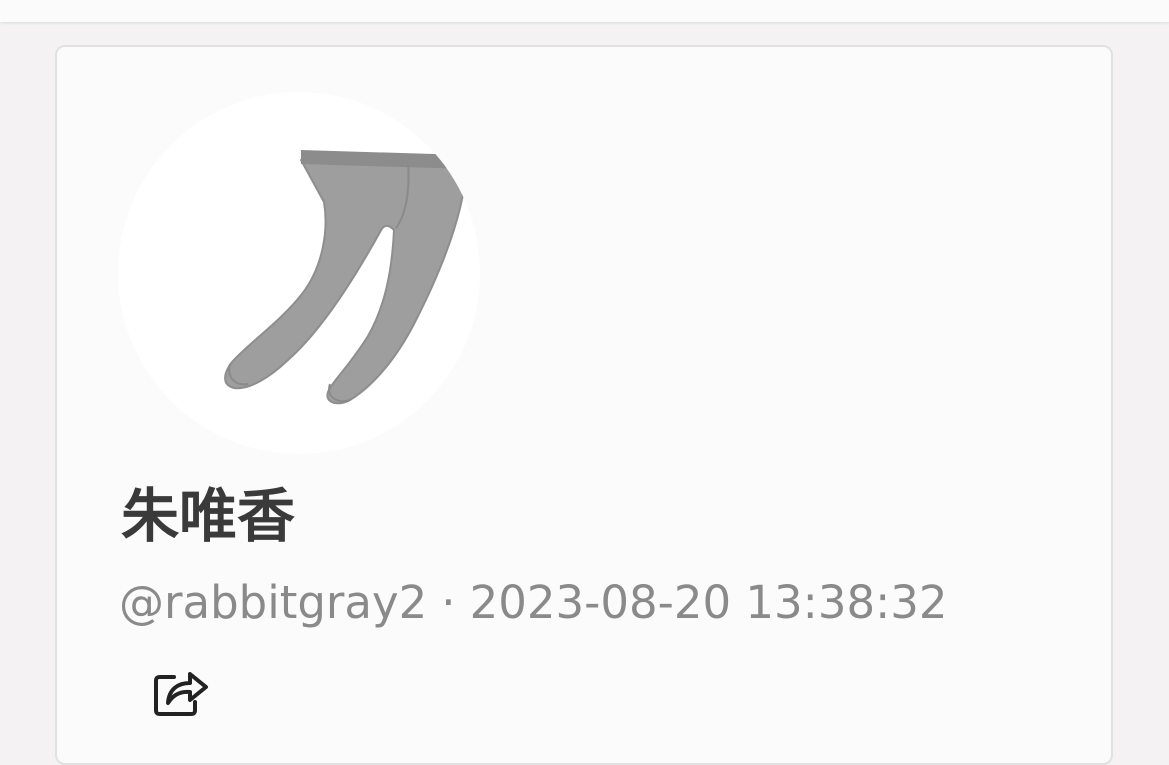  I want to click on share-icon, so click(181, 694).